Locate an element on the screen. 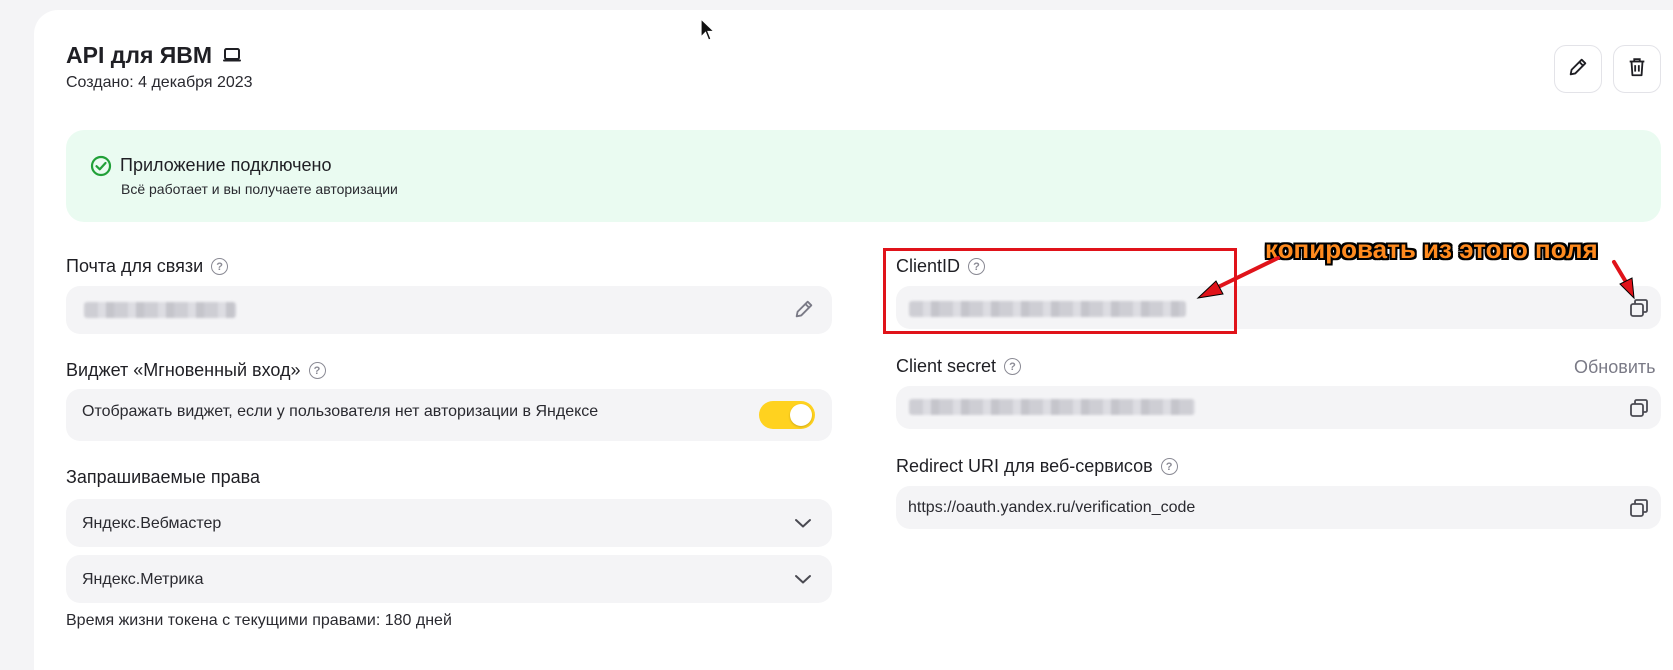 The height and width of the screenshot is (670, 1673). refresh-secret-button: Обновить is located at coordinates (1615, 367).